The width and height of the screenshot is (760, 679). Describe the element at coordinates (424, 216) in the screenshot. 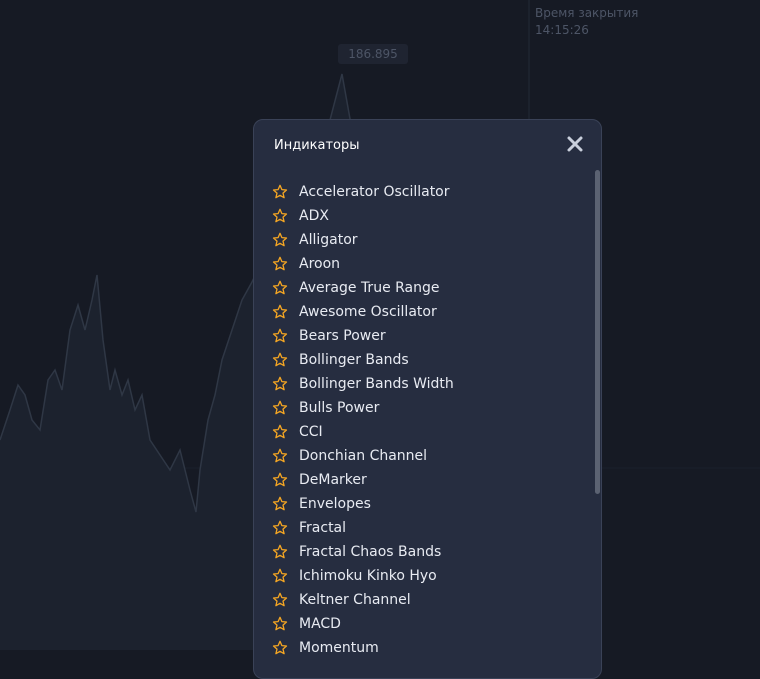

I see `indicator-item: ADX` at that location.